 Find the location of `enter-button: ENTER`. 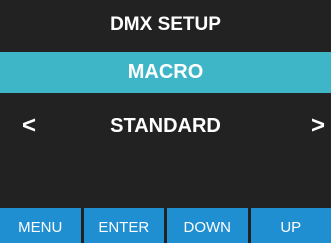

enter-button: ENTER is located at coordinates (123, 225).